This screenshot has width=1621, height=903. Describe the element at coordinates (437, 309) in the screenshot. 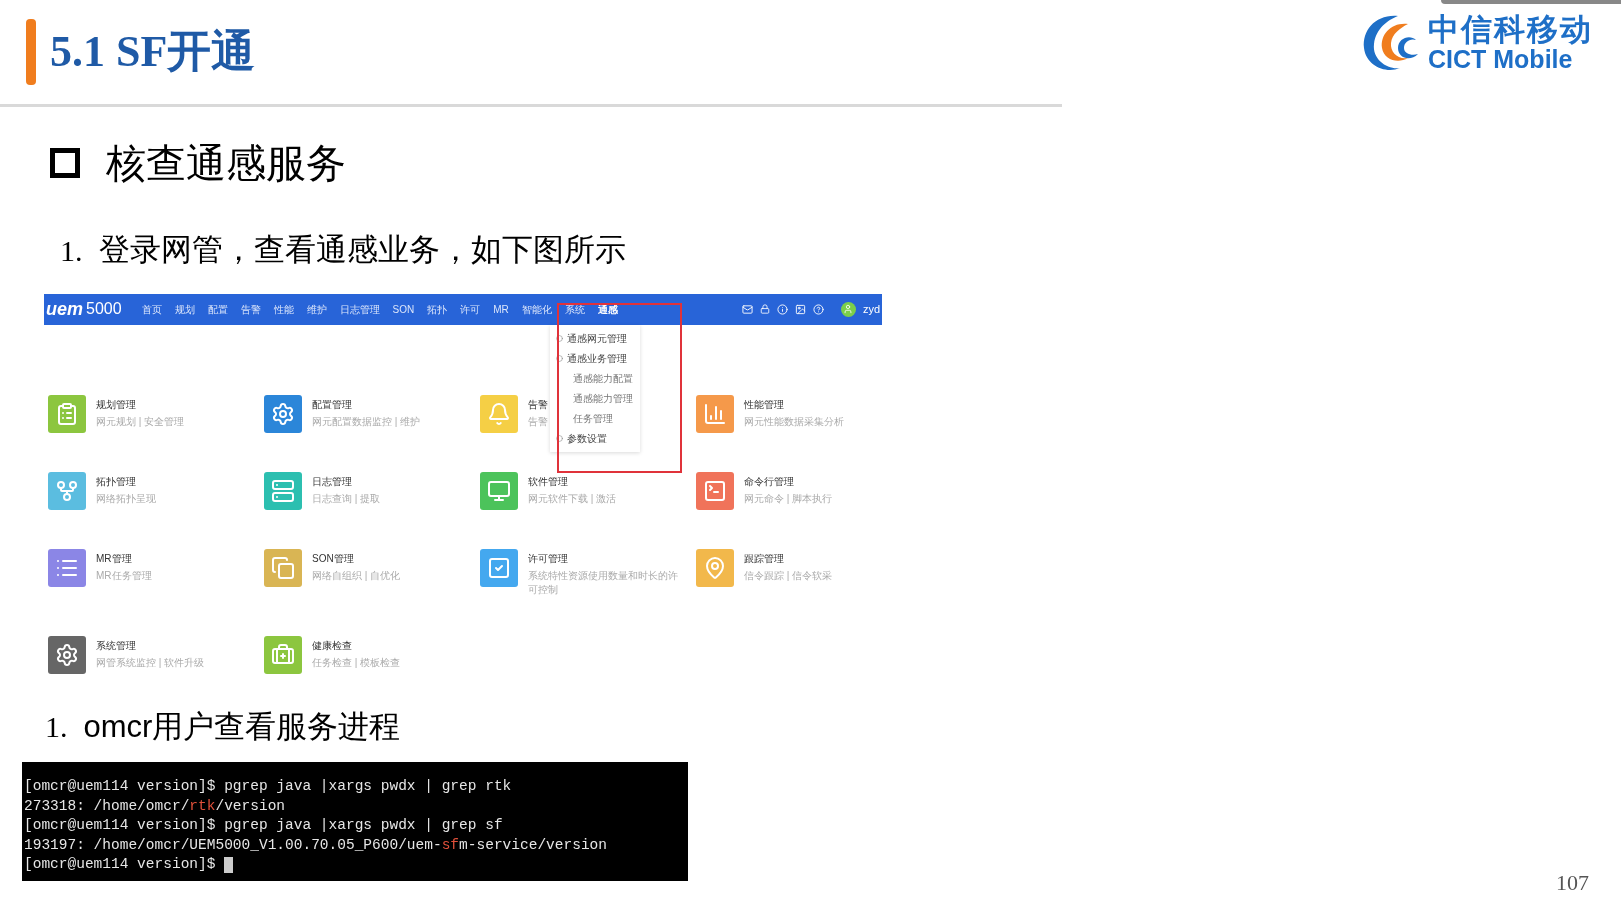

I see `nav-tab: 拓扑` at that location.